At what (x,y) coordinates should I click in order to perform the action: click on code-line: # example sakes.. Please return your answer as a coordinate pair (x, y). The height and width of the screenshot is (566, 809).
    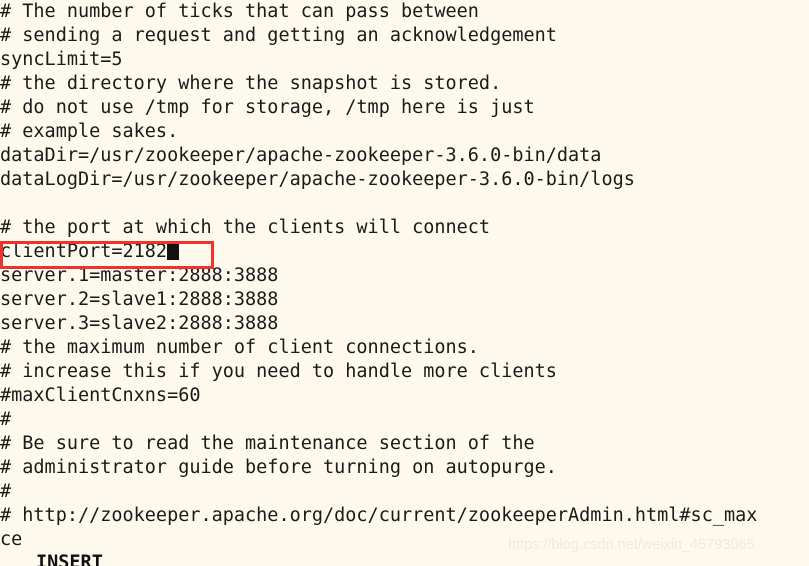
    Looking at the image, I should click on (89, 131).